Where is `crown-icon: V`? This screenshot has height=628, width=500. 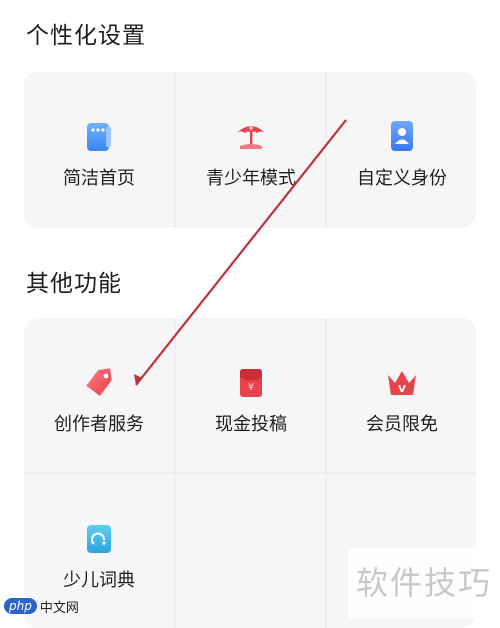 crown-icon: V is located at coordinates (402, 383).